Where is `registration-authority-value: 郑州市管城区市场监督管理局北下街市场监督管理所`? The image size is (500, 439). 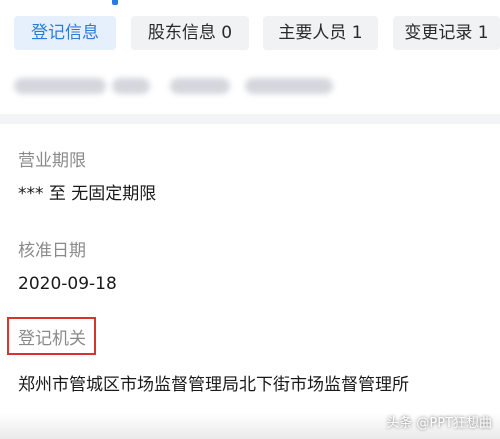 registration-authority-value: 郑州市管城区市场监督管理局北下街市场监督管理所 is located at coordinates (213, 385).